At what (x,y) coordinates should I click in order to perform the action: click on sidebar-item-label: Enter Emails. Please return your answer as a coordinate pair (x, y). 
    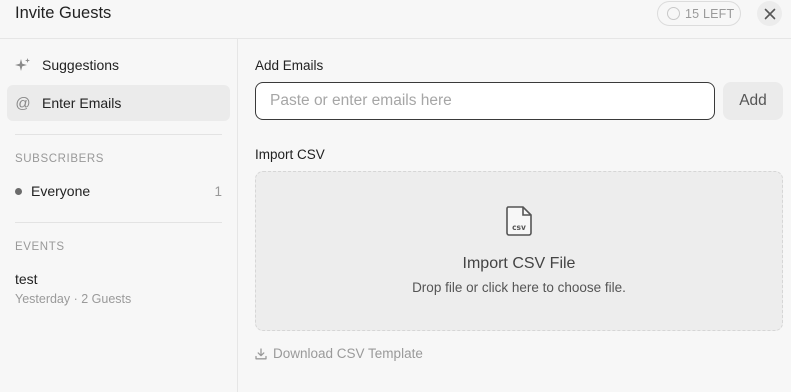
    Looking at the image, I should click on (82, 103).